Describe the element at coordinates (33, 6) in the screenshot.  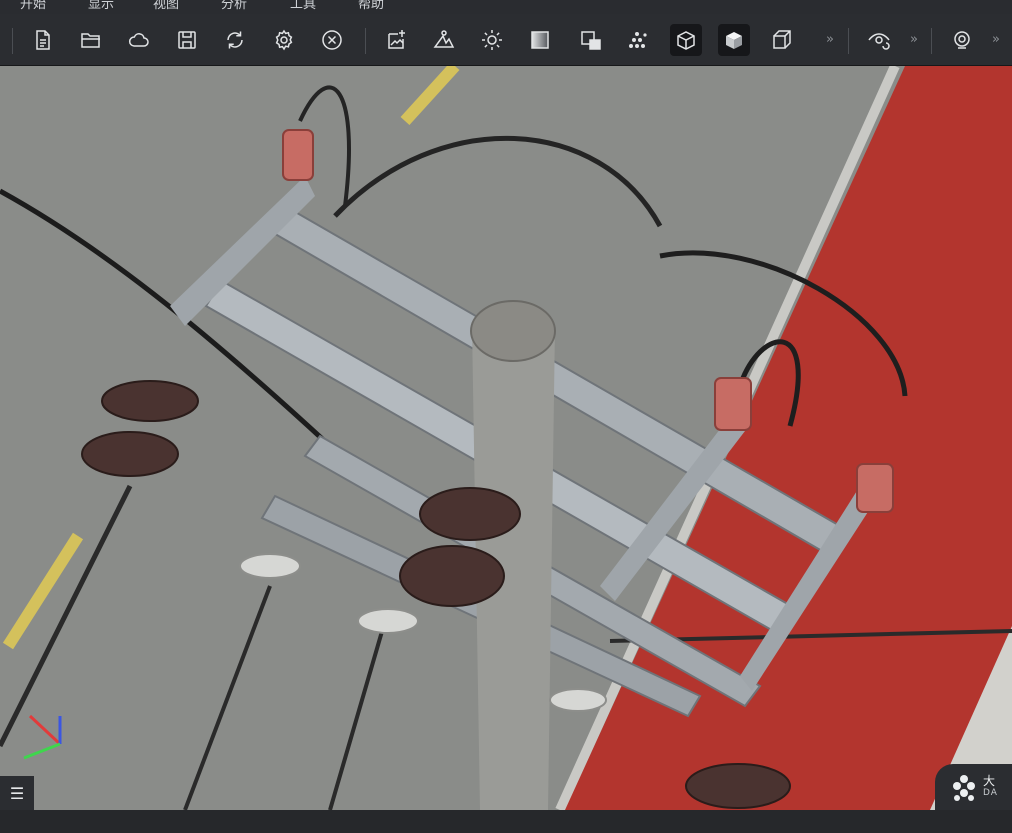
I see `menu-start: 开始` at that location.